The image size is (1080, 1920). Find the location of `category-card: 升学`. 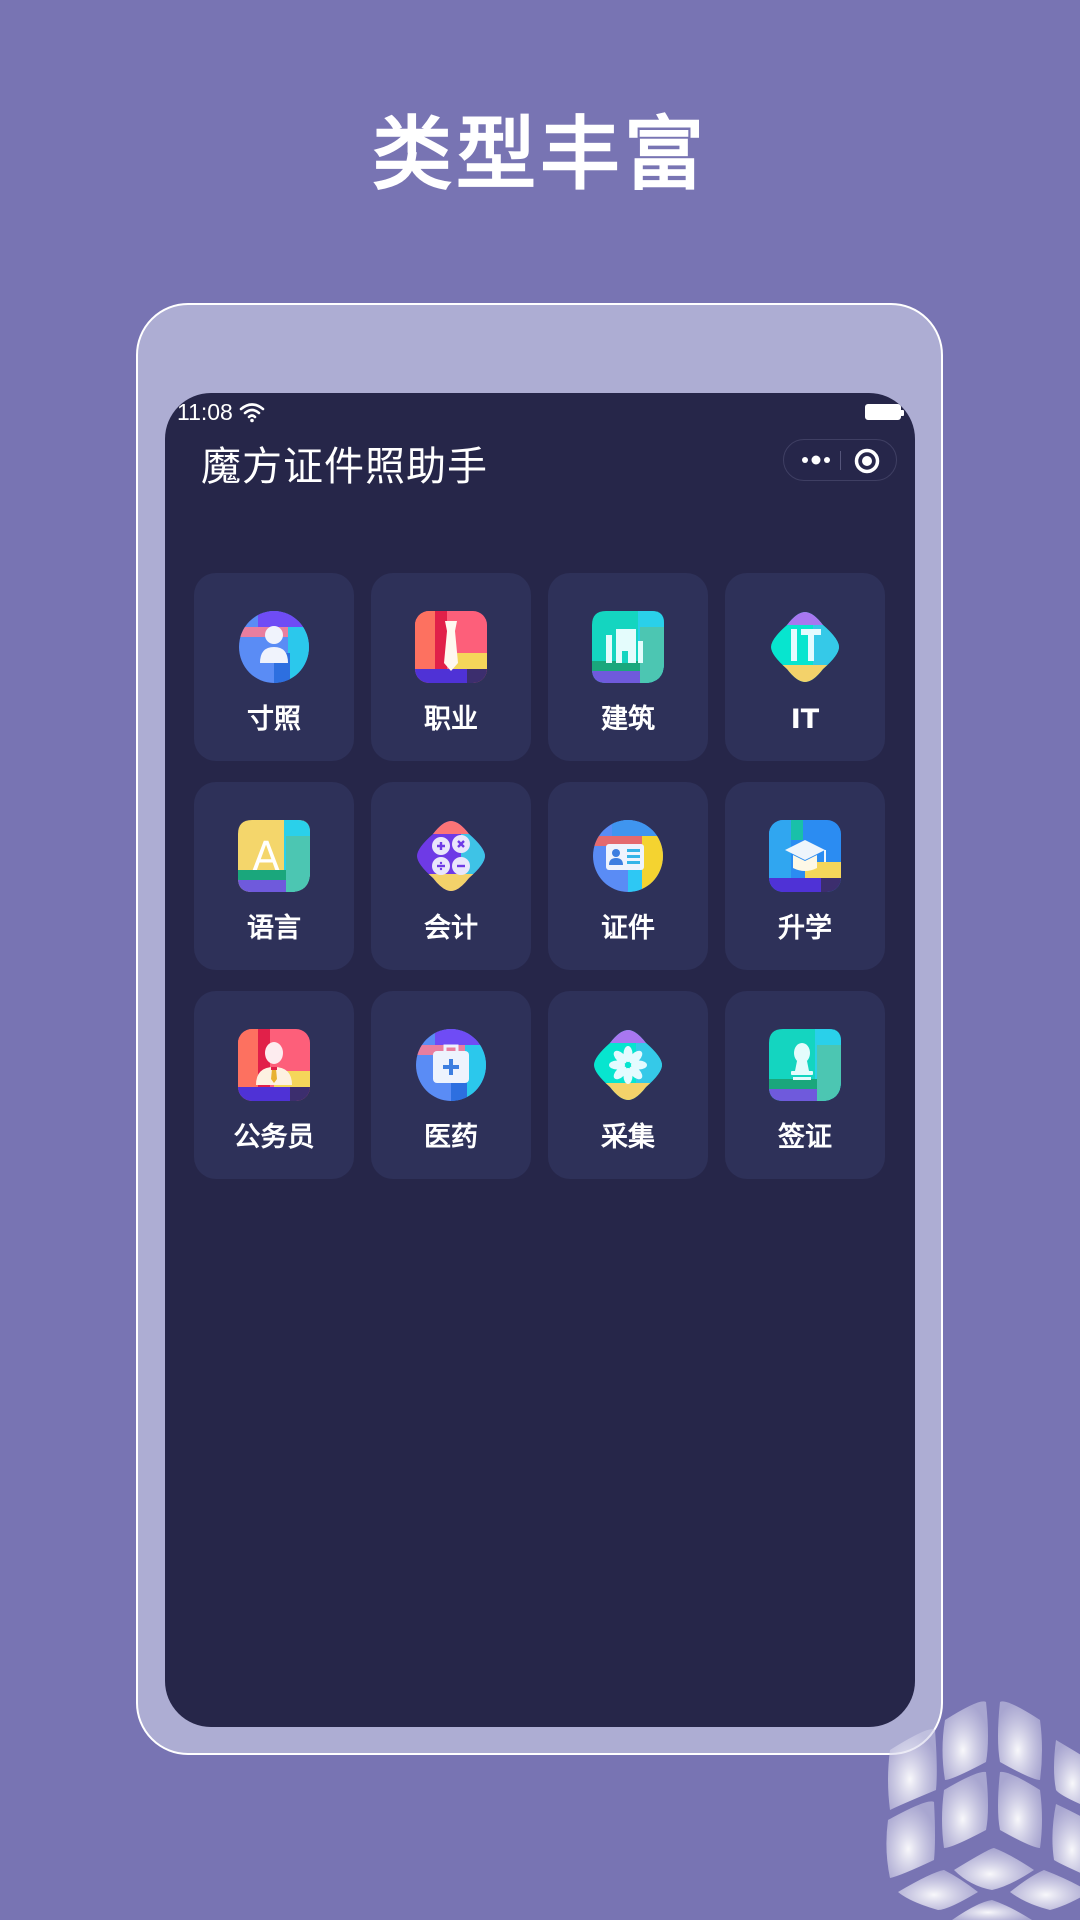

category-card: 升学 is located at coordinates (805, 876).